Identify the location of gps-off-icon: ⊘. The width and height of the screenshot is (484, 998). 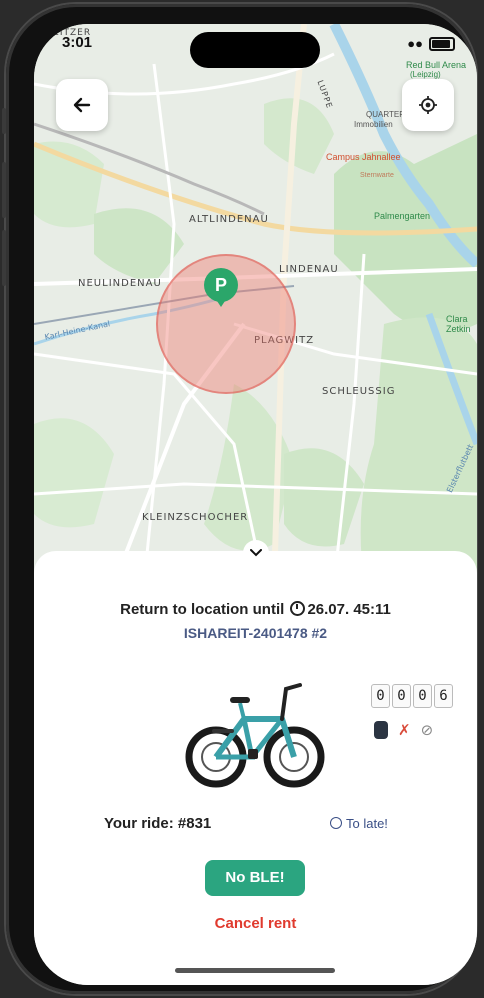
(427, 730).